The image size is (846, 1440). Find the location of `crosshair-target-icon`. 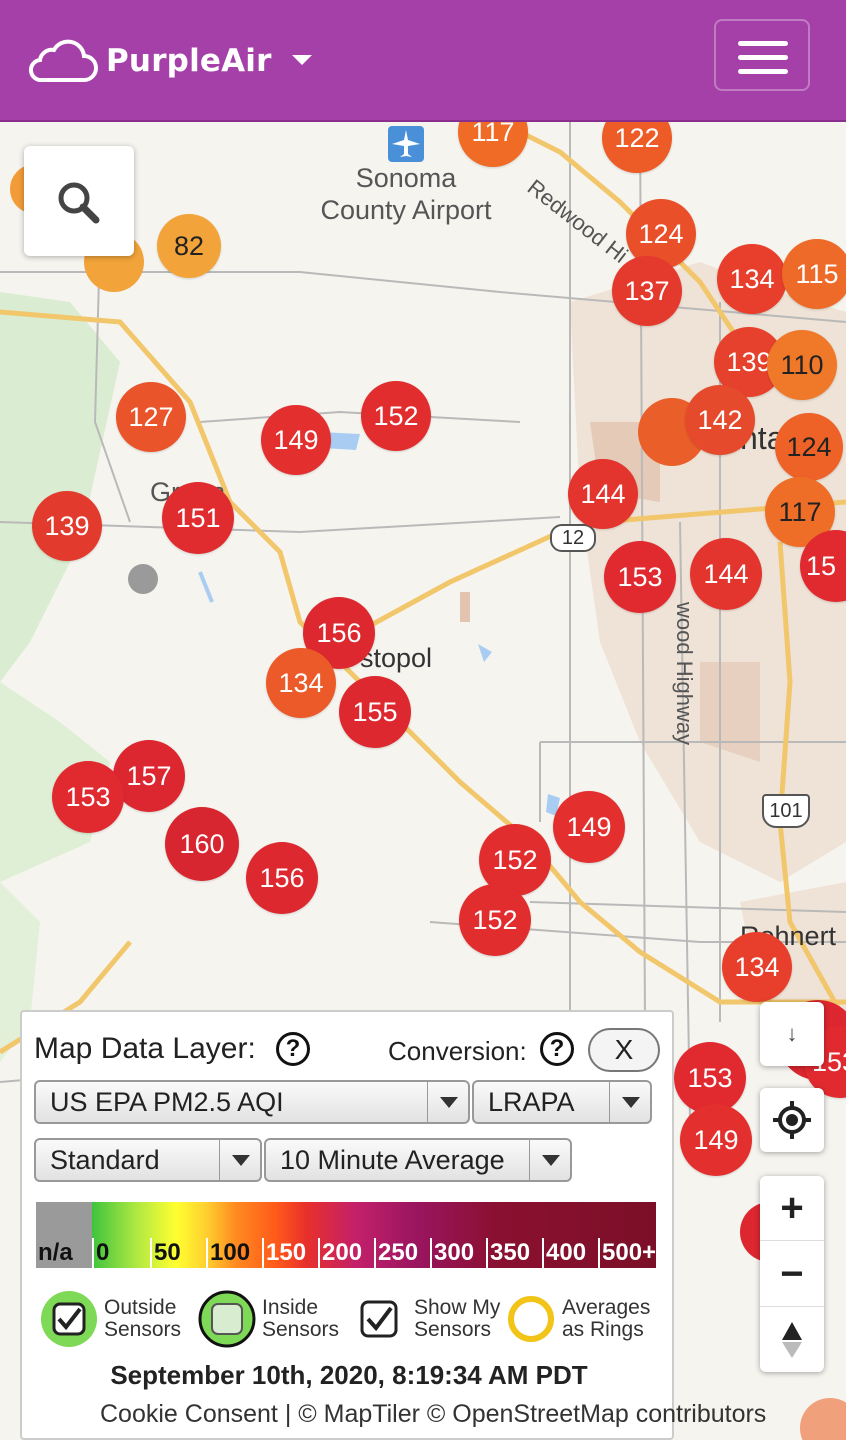

crosshair-target-icon is located at coordinates (792, 1120).